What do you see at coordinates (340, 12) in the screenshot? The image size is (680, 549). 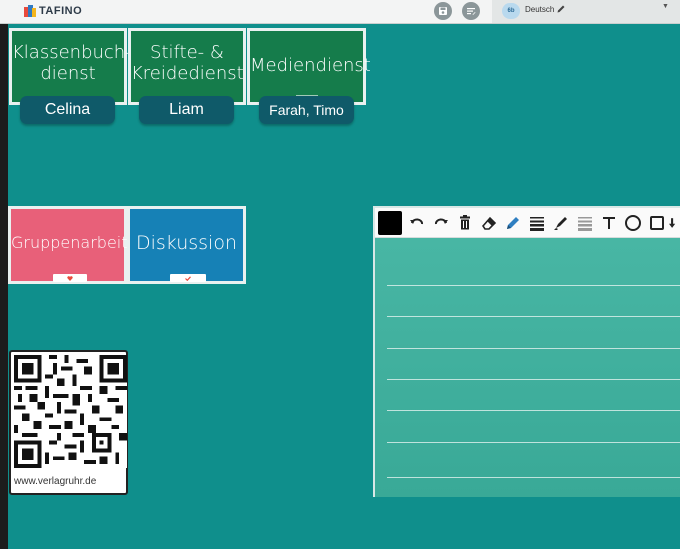 I see `top-bar: TAFINO 6b Deutsch ▼` at bounding box center [340, 12].